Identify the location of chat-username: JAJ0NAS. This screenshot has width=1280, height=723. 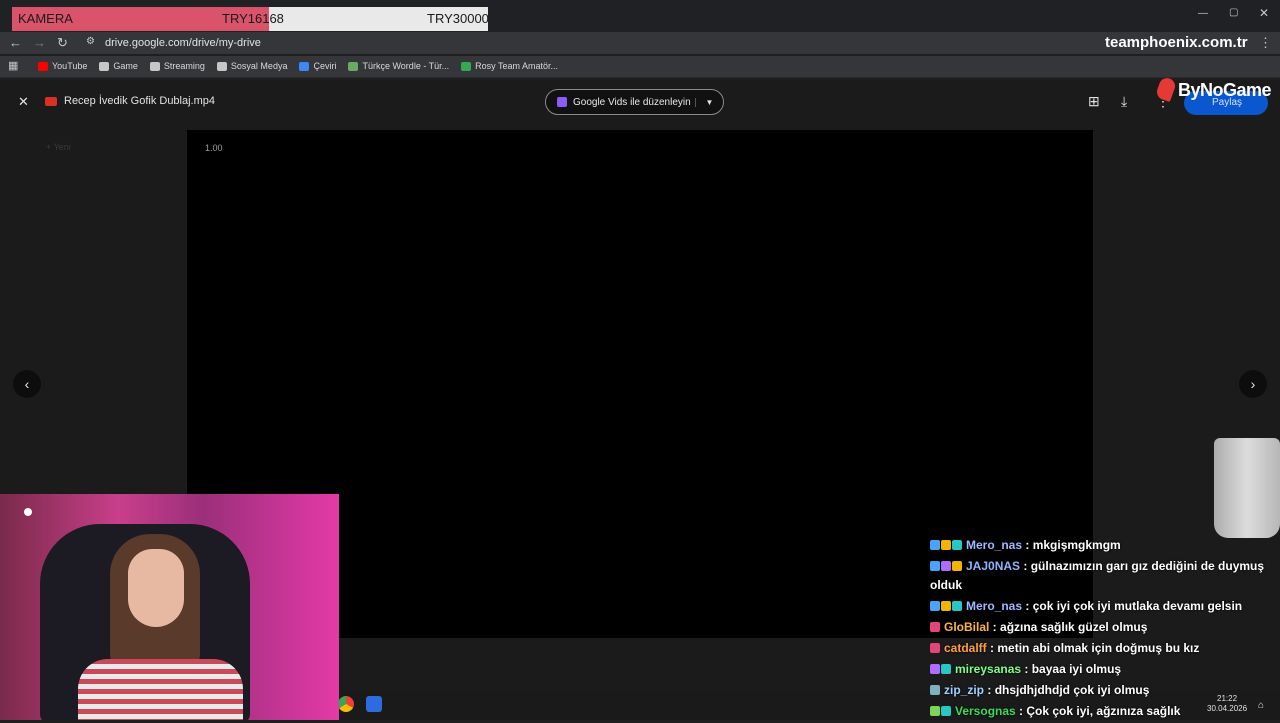
(993, 566).